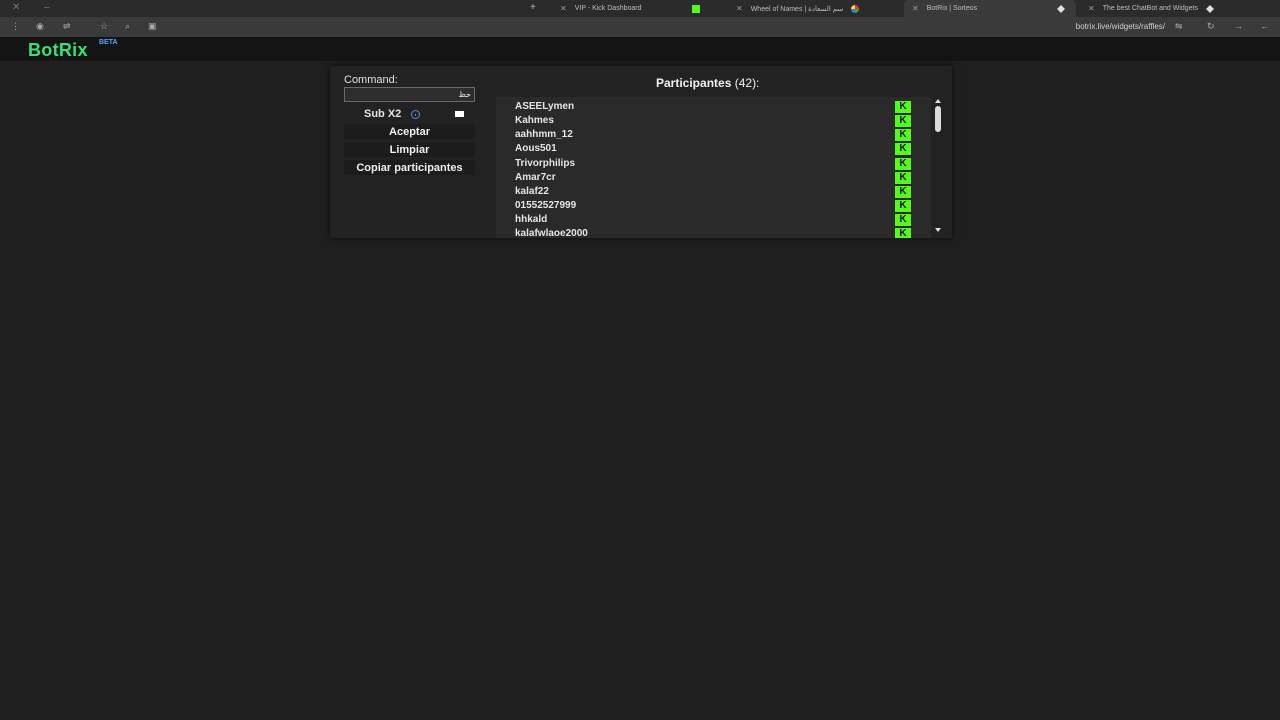 This screenshot has width=1280, height=720. I want to click on forward-icon: →, so click(1238, 26).